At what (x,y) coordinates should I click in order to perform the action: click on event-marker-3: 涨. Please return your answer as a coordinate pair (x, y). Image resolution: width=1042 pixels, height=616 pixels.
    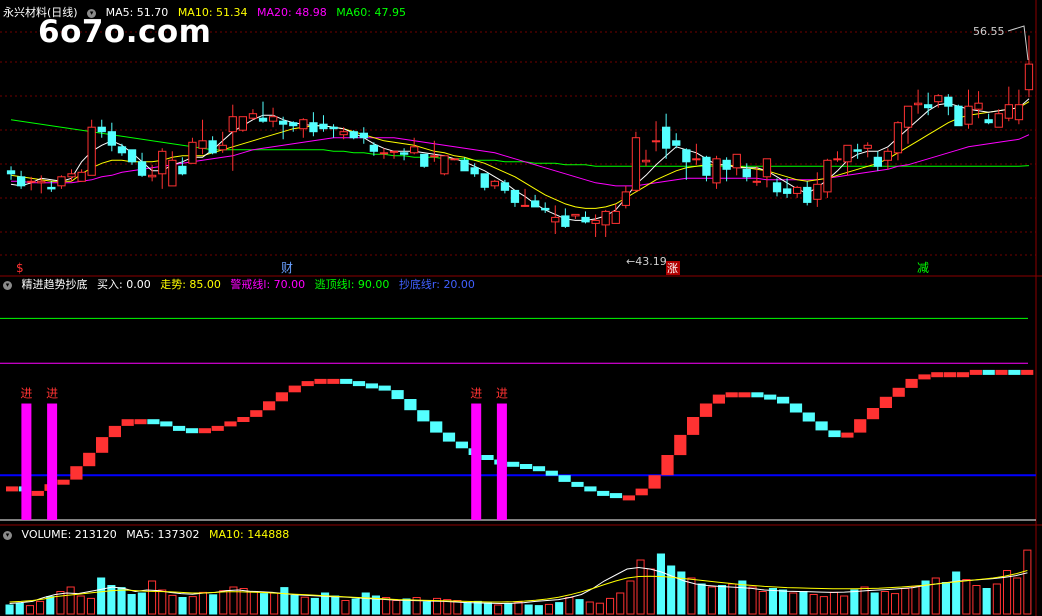
    Looking at the image, I should click on (672, 268).